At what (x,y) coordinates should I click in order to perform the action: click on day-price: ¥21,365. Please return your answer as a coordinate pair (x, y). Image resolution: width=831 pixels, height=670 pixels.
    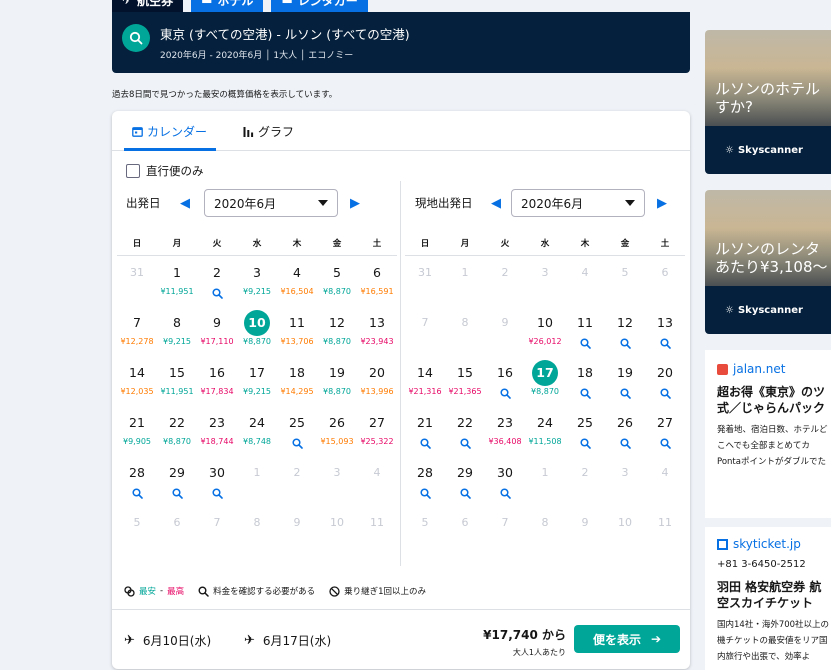
    Looking at the image, I should click on (465, 391).